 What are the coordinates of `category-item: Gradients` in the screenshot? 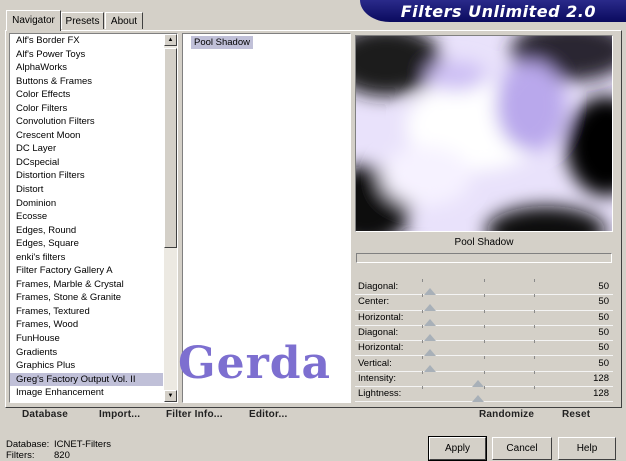 It's located at (86, 353).